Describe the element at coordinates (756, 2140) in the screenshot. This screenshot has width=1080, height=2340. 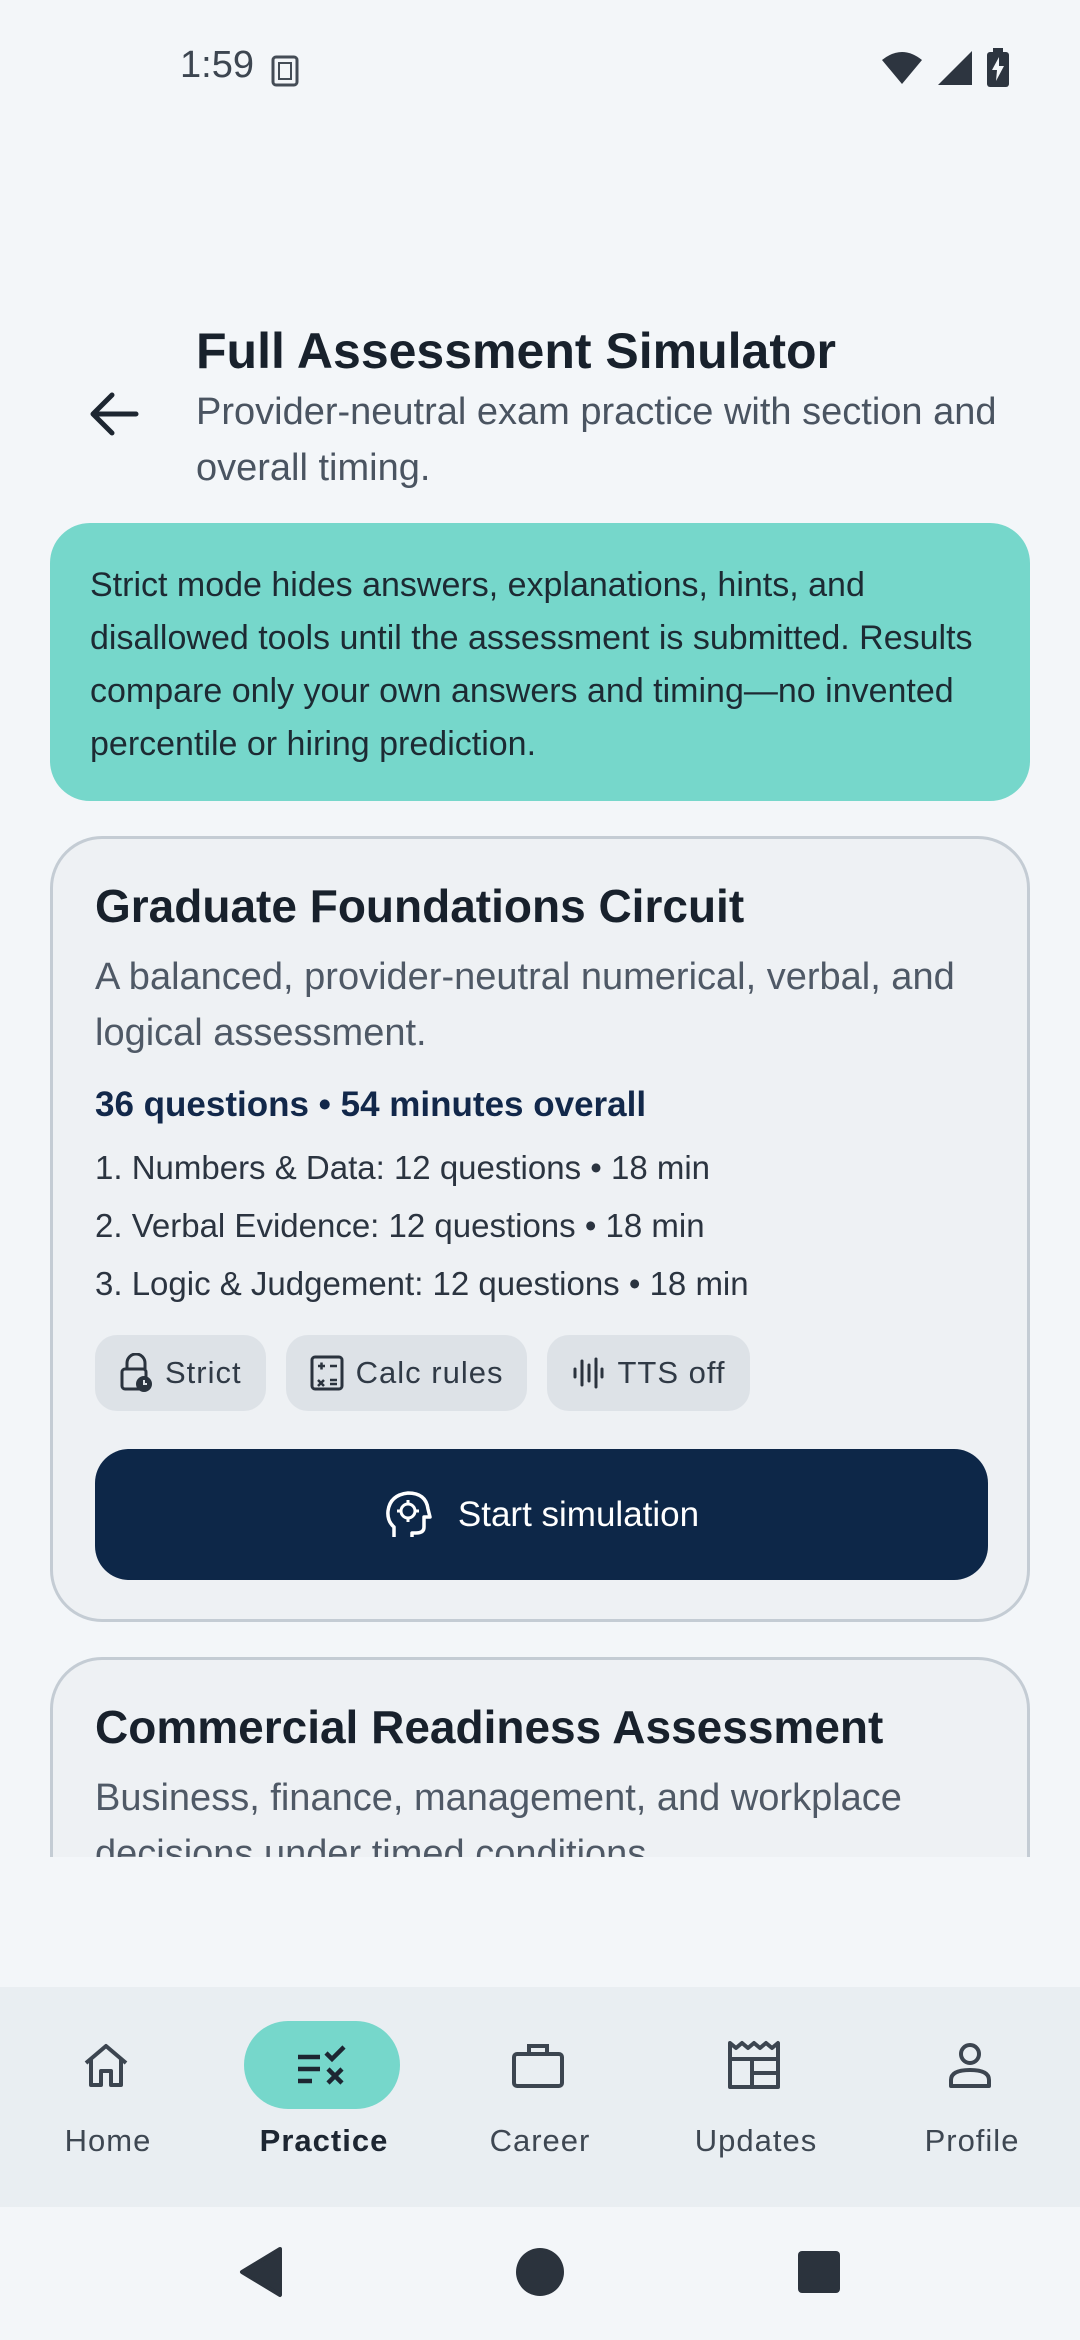
I see `nav-label: Updates` at that location.